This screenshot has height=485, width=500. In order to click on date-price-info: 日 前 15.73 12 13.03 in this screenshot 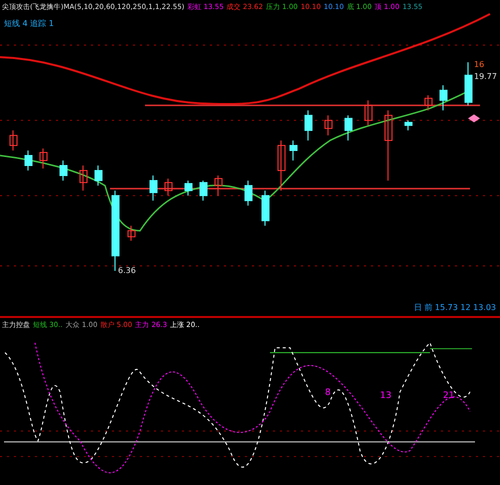, I will do `click(455, 307)`.